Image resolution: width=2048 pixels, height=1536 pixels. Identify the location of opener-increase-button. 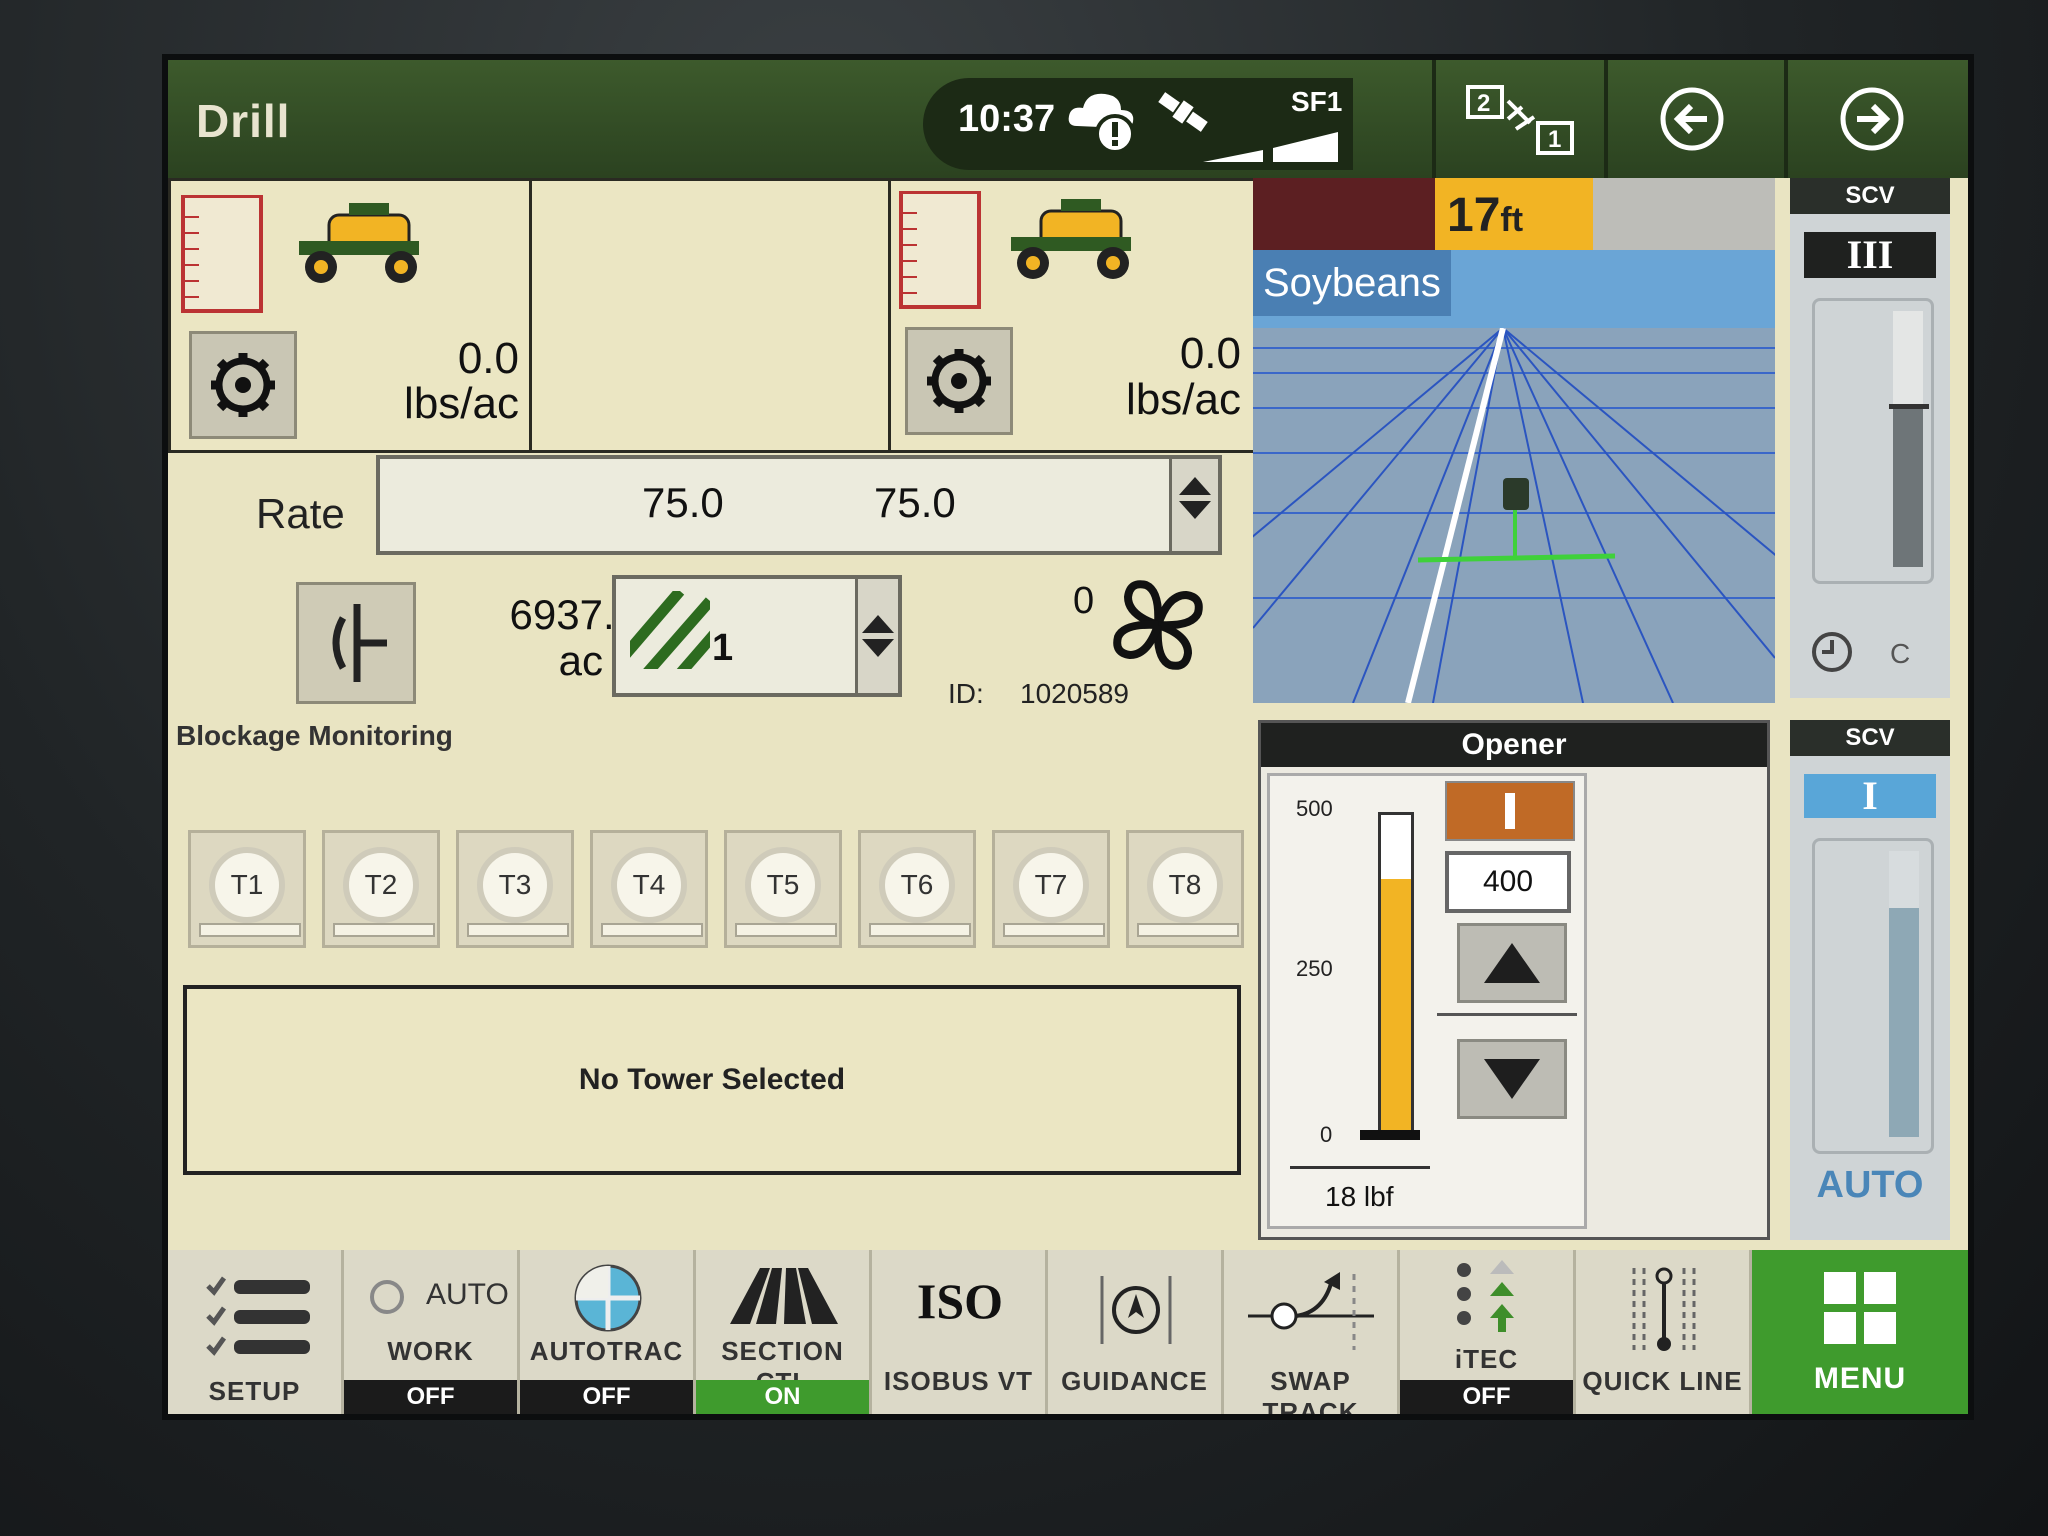
(1512, 963).